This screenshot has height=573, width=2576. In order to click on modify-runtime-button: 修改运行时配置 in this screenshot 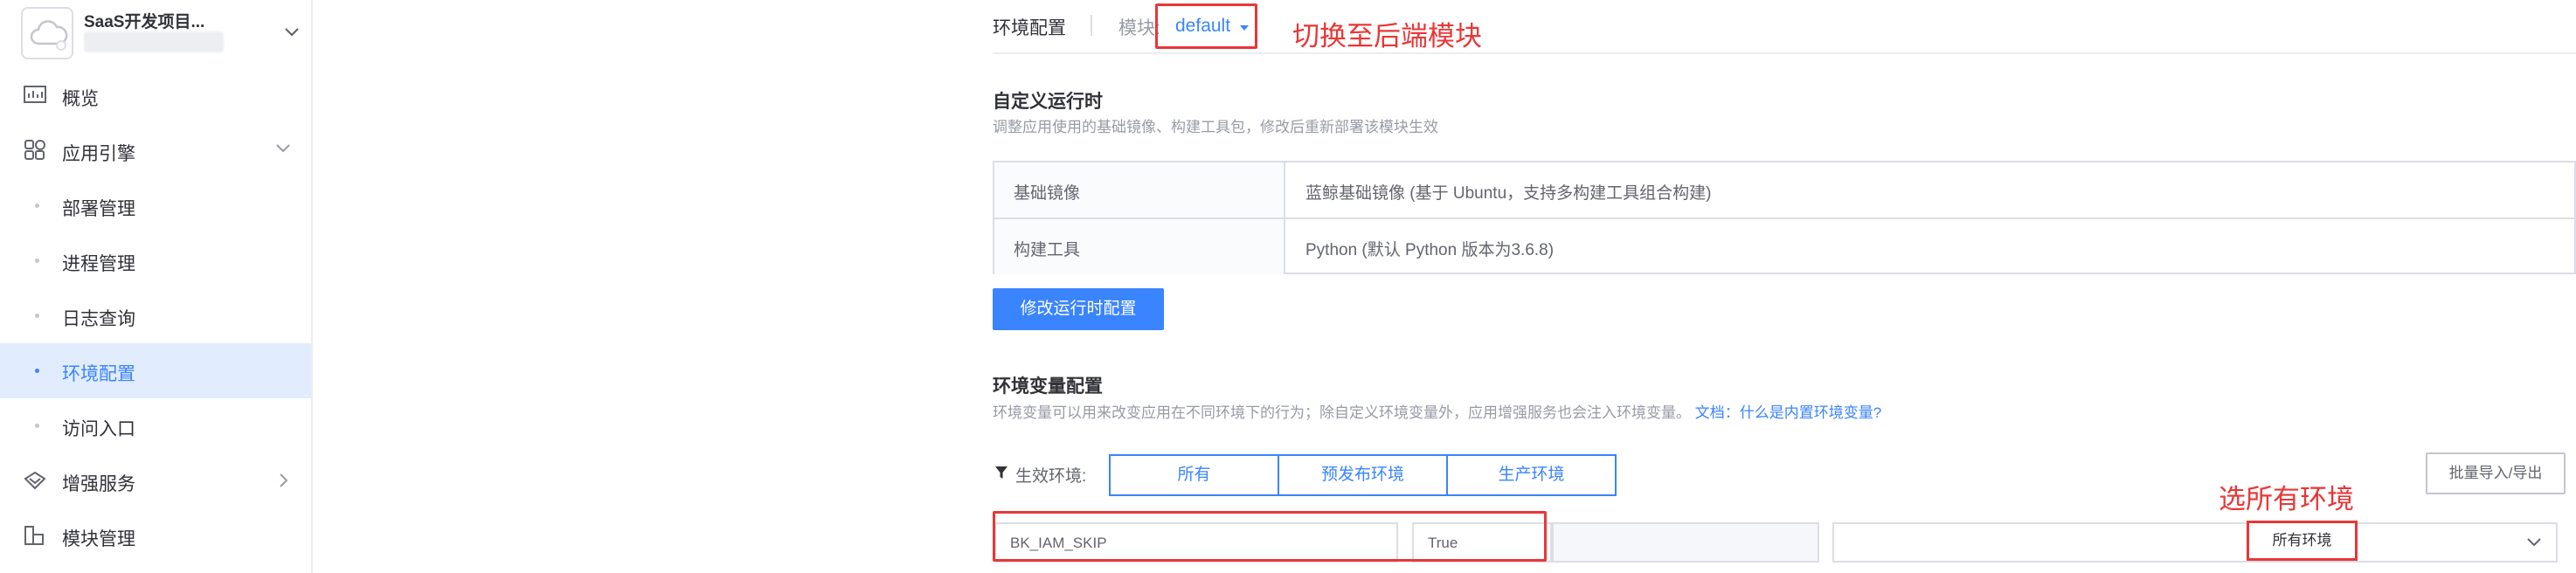, I will do `click(1078, 309)`.